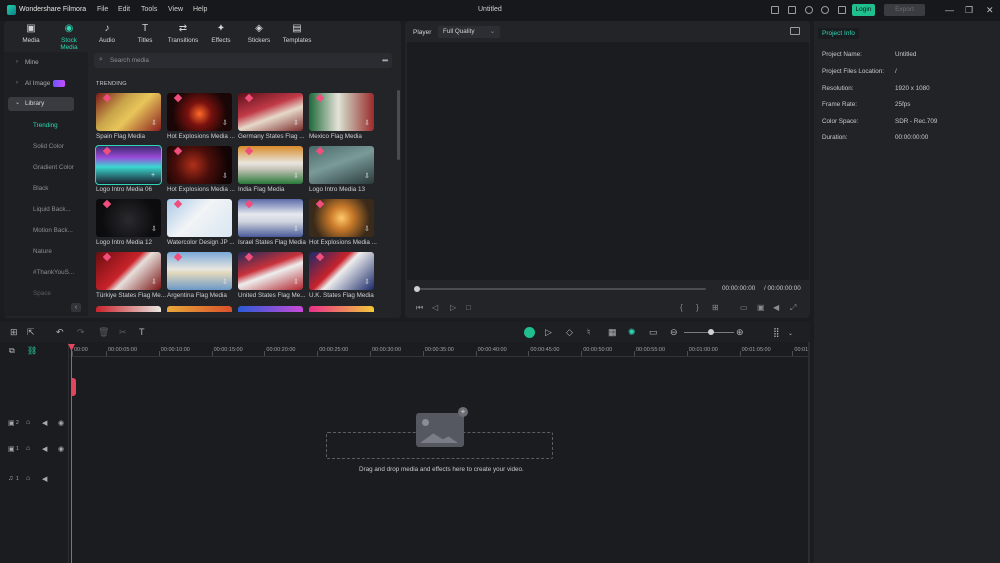 This screenshot has width=1000, height=563. I want to click on save-icon, so click(792, 10).